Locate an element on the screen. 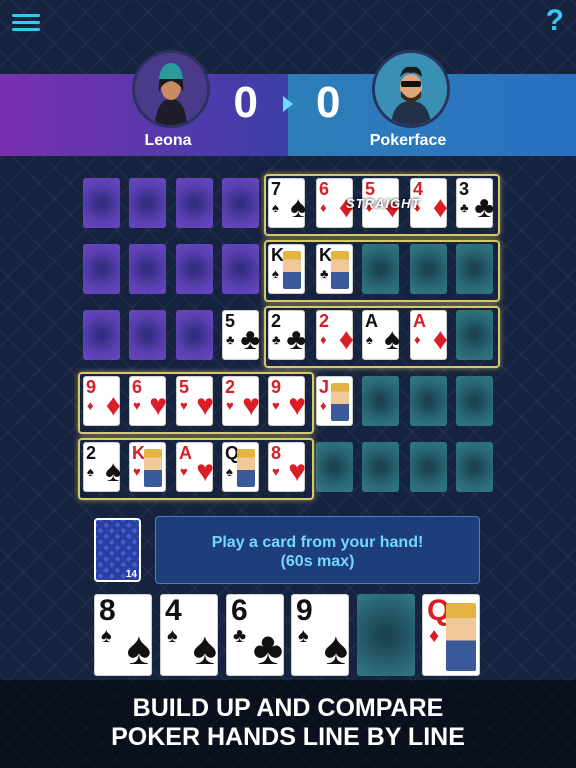  card-rank: 8 is located at coordinates (107, 610).